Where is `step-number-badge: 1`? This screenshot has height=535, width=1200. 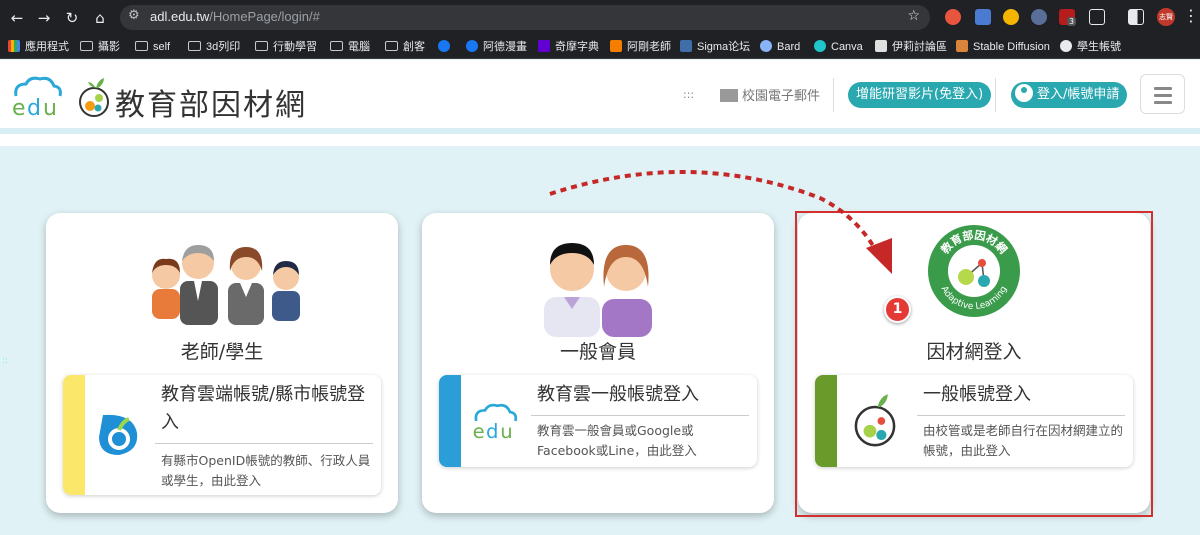
step-number-badge: 1 is located at coordinates (897, 309).